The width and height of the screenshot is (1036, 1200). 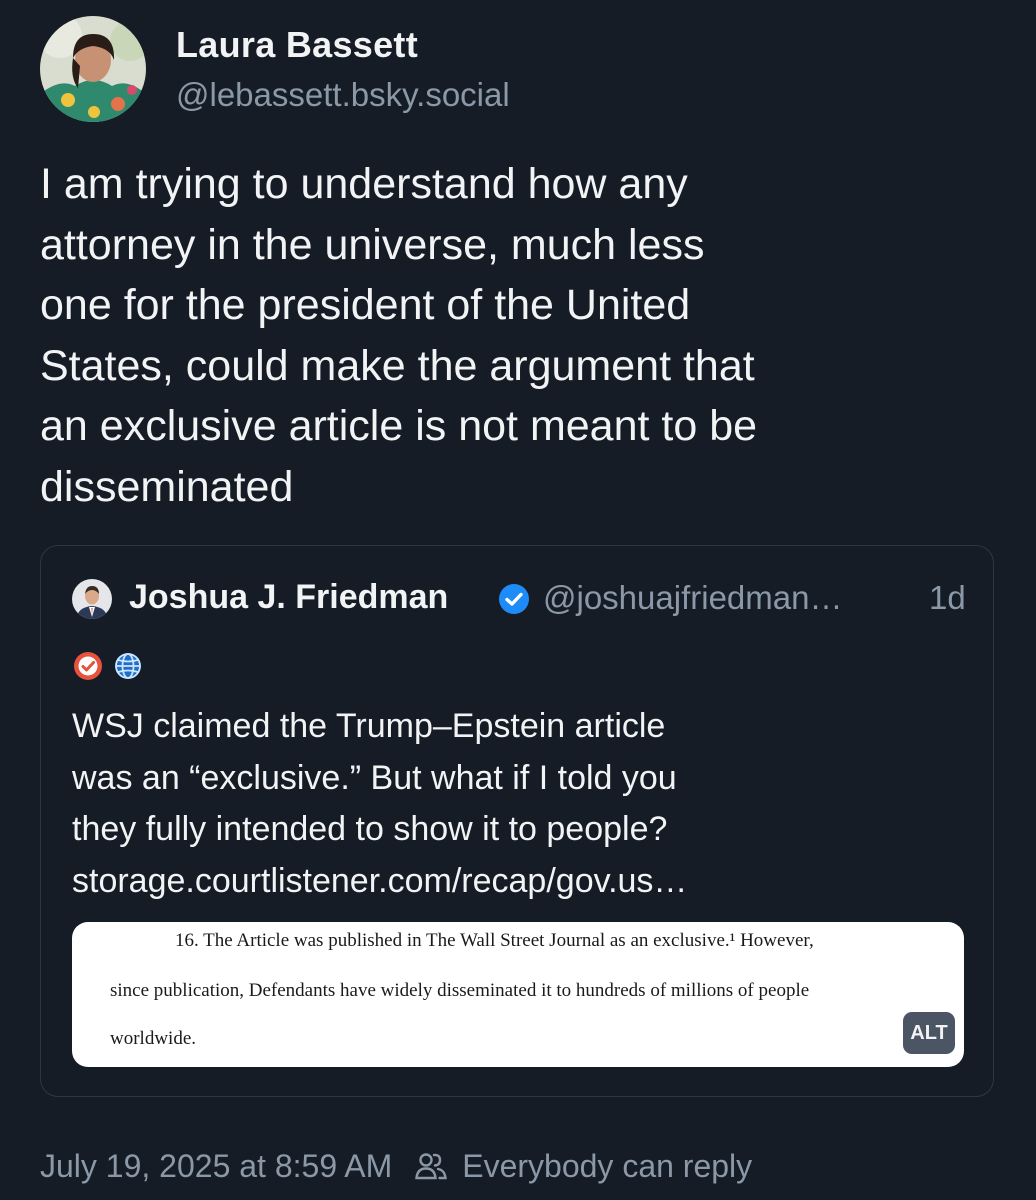 What do you see at coordinates (216, 1165) in the screenshot?
I see `post-timestamp: July 19, 2025 at 8:59 AM` at bounding box center [216, 1165].